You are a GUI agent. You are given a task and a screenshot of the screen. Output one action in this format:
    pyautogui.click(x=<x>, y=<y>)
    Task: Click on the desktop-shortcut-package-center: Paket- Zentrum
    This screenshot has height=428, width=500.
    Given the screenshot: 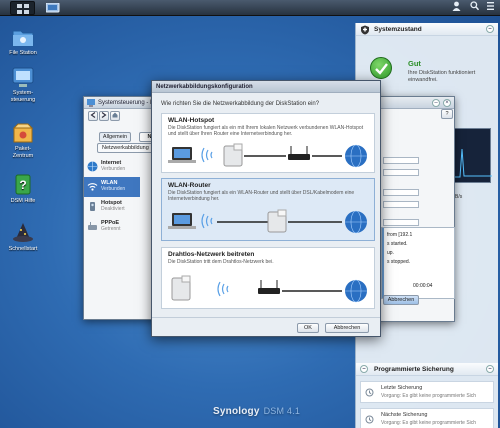 What is the action you would take?
    pyautogui.click(x=23, y=141)
    